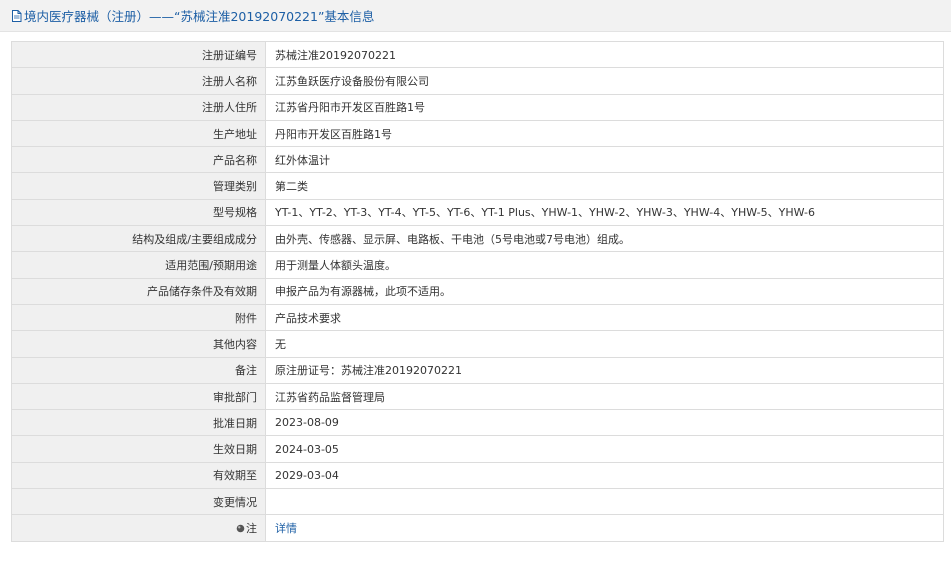 The width and height of the screenshot is (951, 566). What do you see at coordinates (138, 528) in the screenshot?
I see `note-label-cell: 注` at bounding box center [138, 528].